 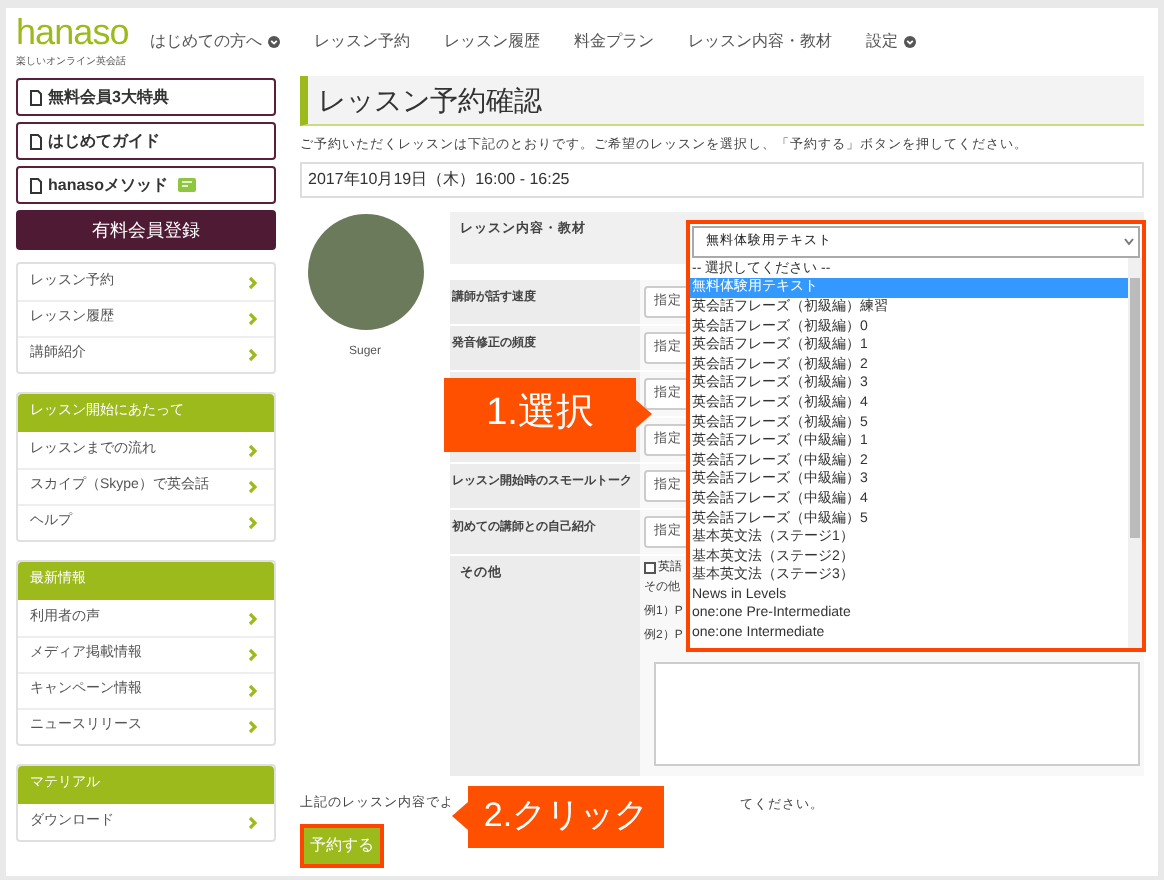 I want to click on callout-label: 1.選択, so click(x=548, y=414).